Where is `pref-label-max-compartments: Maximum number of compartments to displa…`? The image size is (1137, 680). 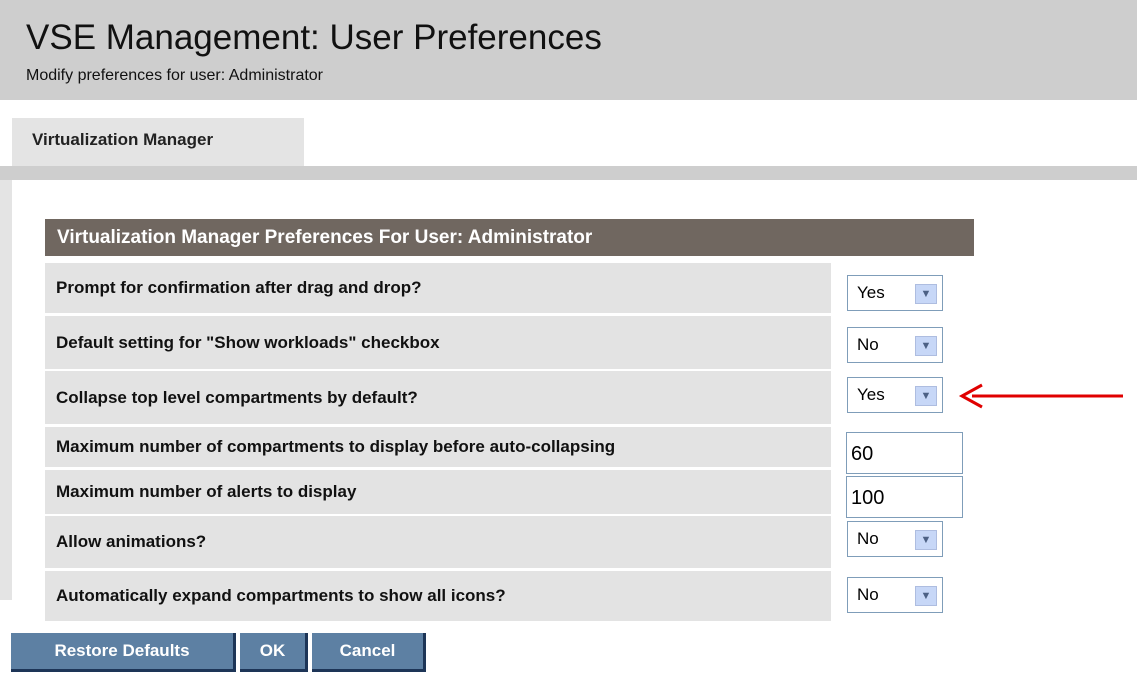 pref-label-max-compartments: Maximum number of compartments to displa… is located at coordinates (438, 447).